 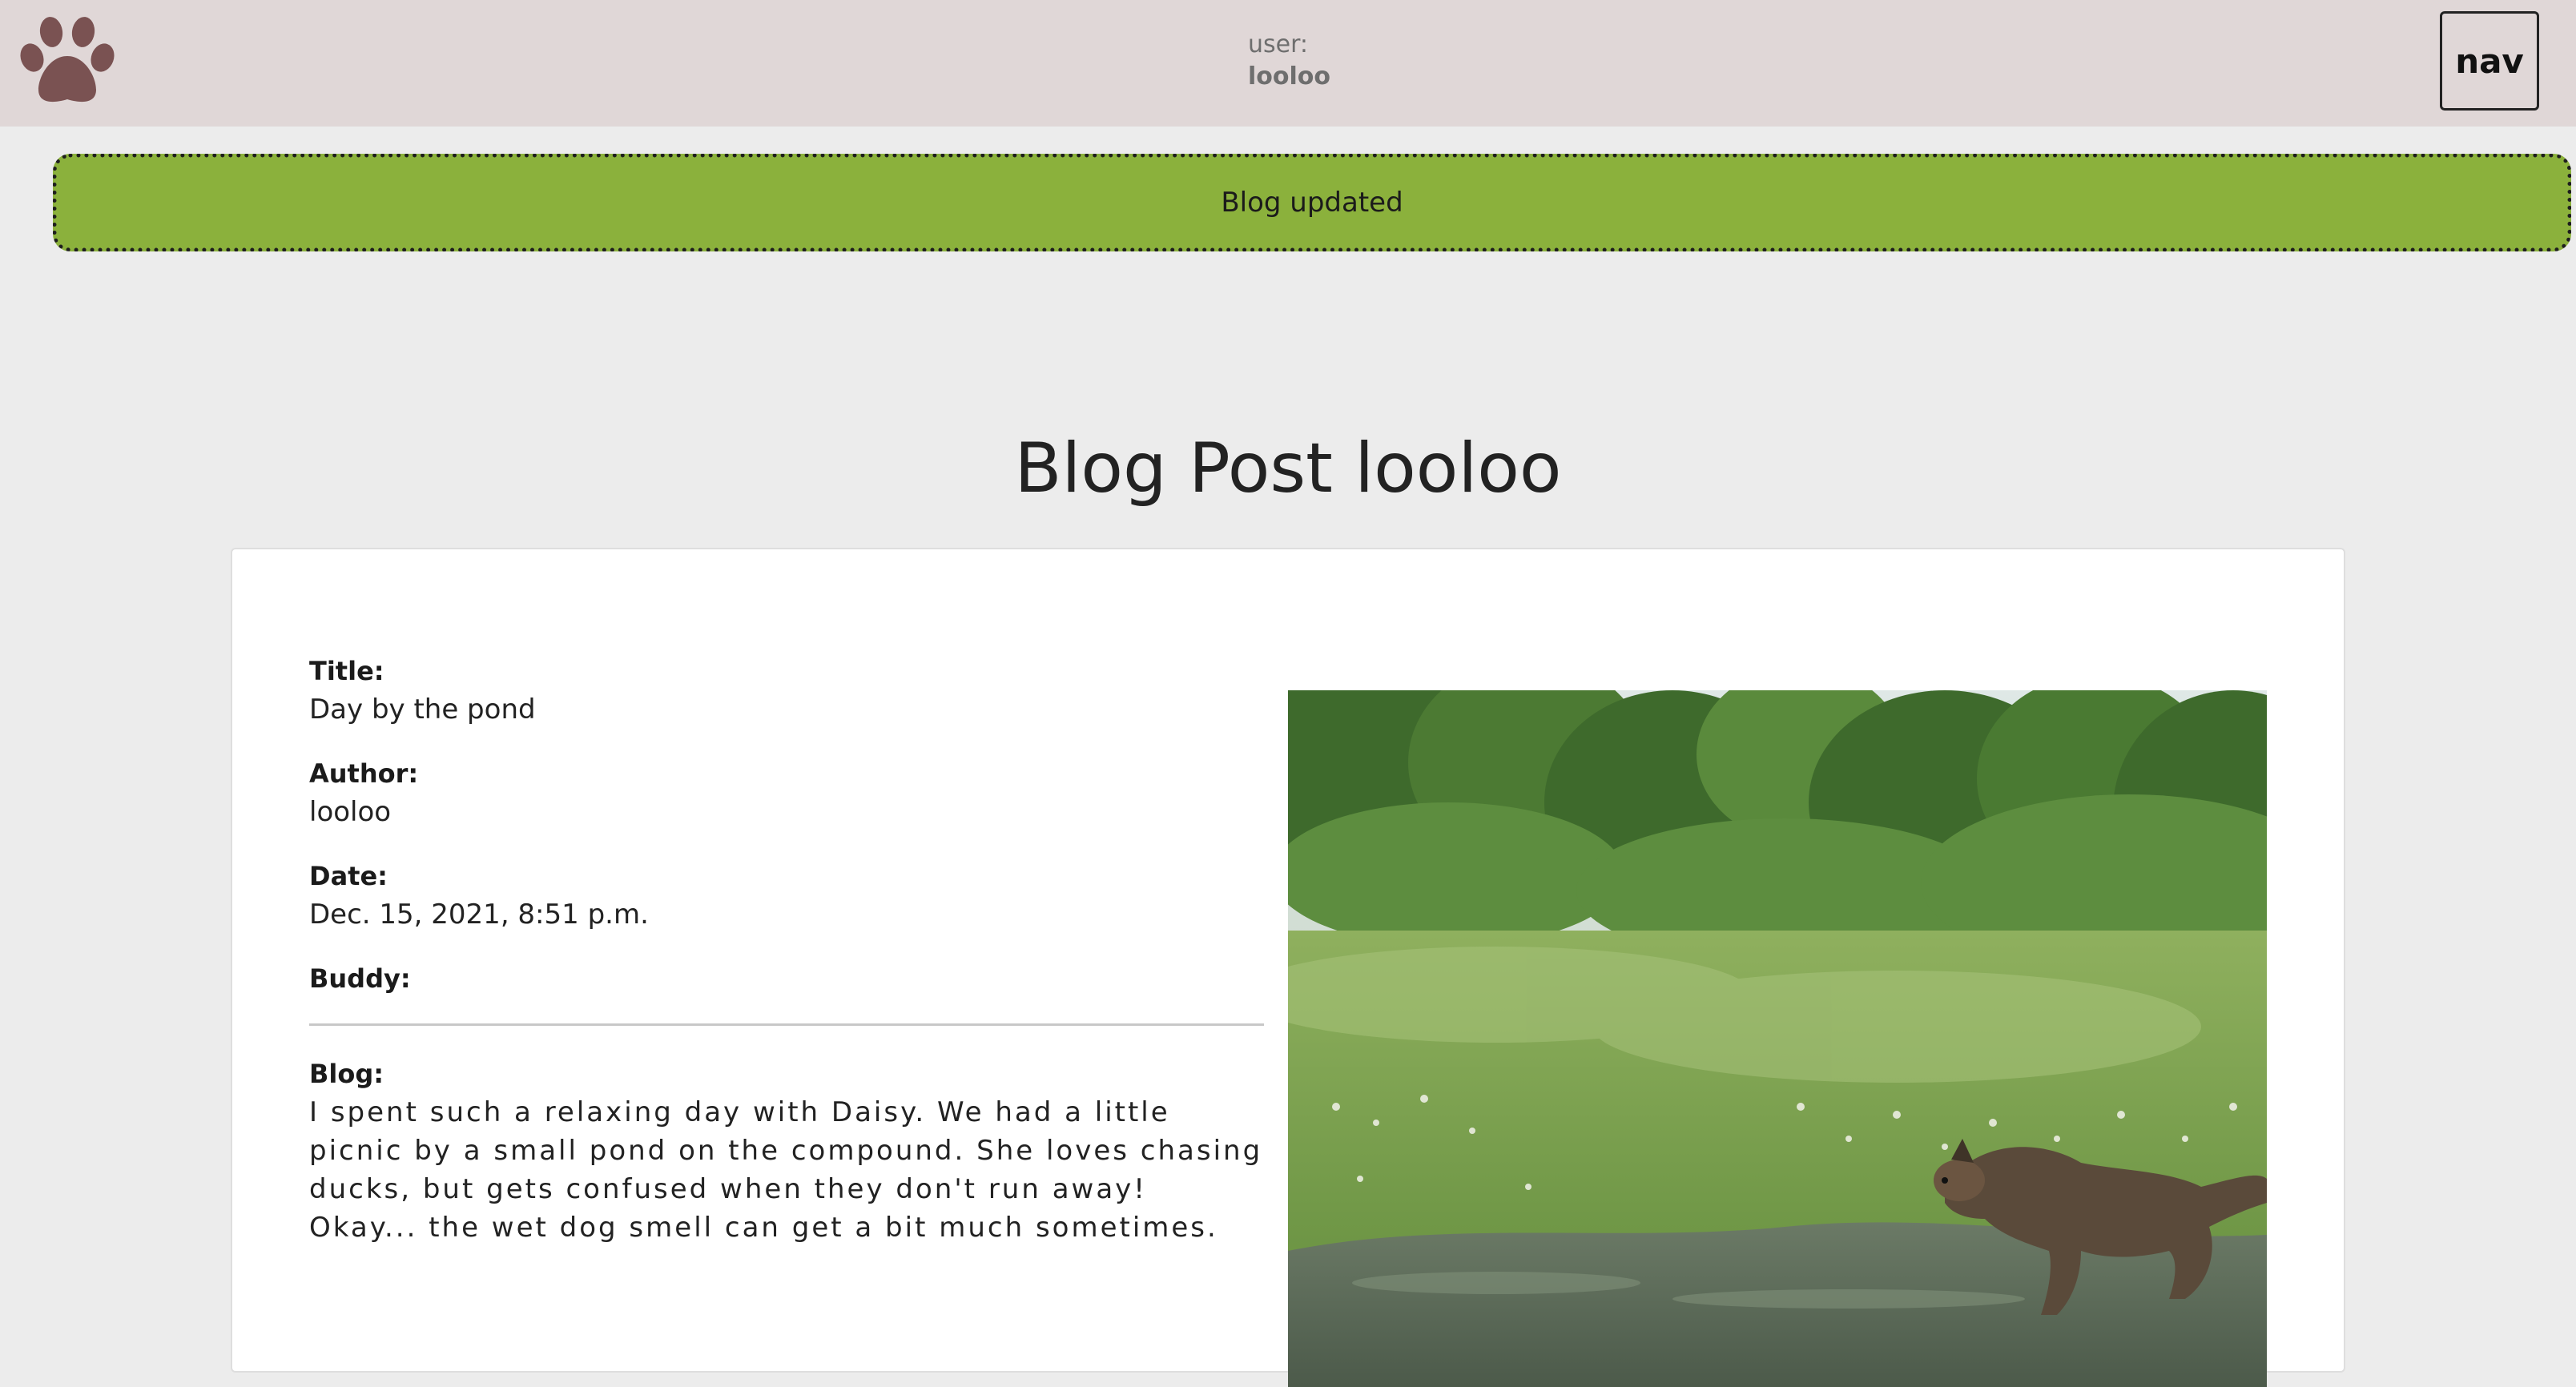 What do you see at coordinates (787, 978) in the screenshot?
I see `buddy-field: Buddy:` at bounding box center [787, 978].